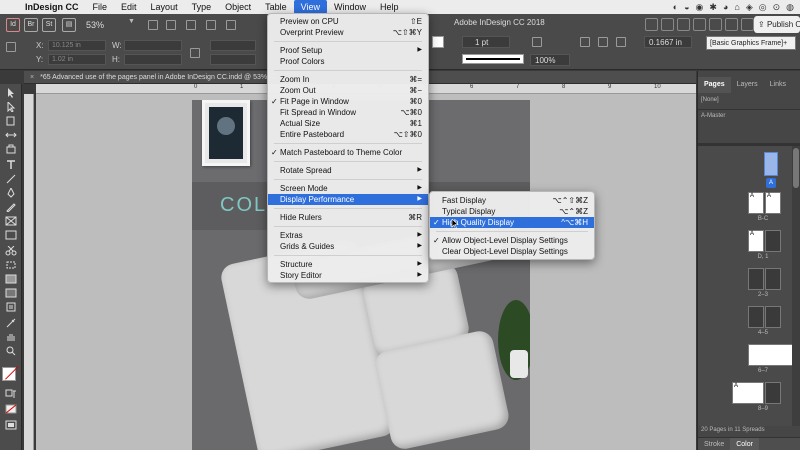 Image resolution: width=800 pixels, height=450 pixels. I want to click on menu-item-extras: Extras ▶, so click(348, 235).